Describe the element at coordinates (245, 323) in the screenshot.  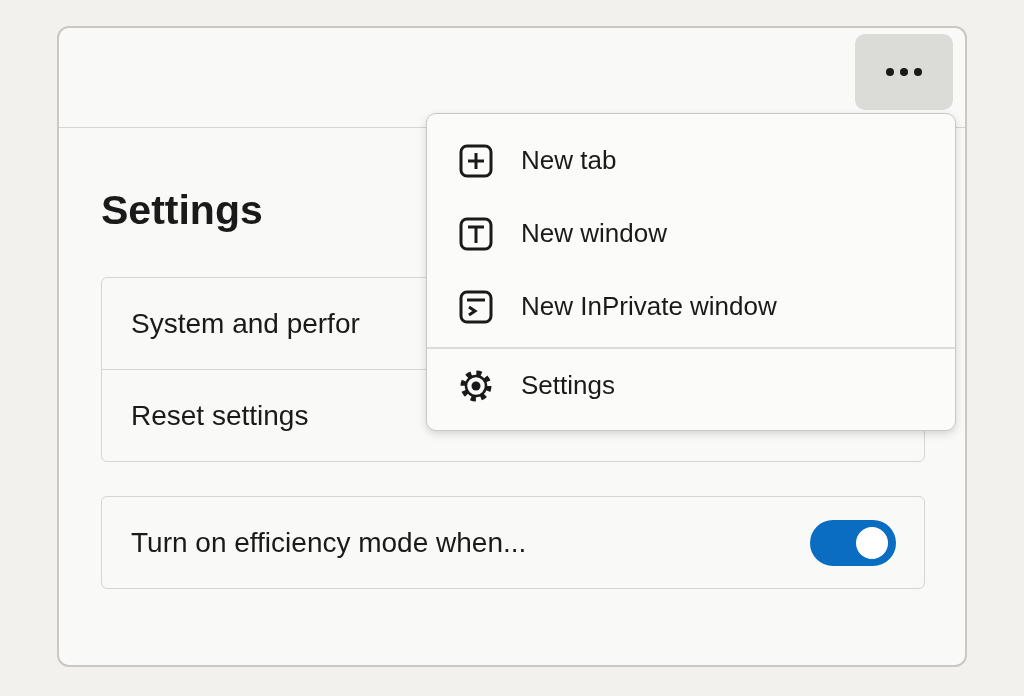
I see `settings-category-link: System and perfor` at that location.